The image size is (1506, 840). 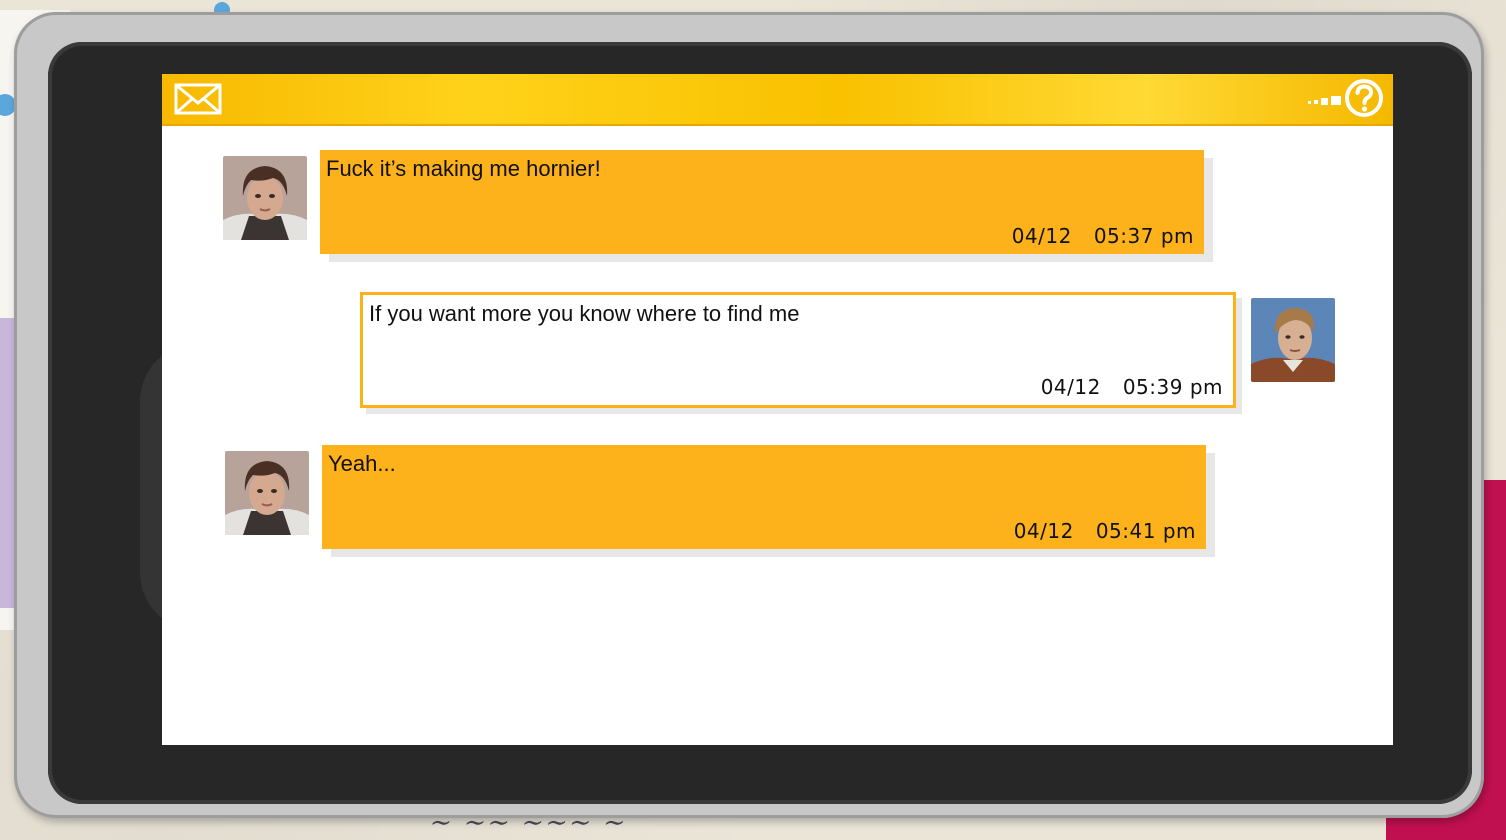 What do you see at coordinates (1145, 531) in the screenshot?
I see `message-time: 05:41 pm` at bounding box center [1145, 531].